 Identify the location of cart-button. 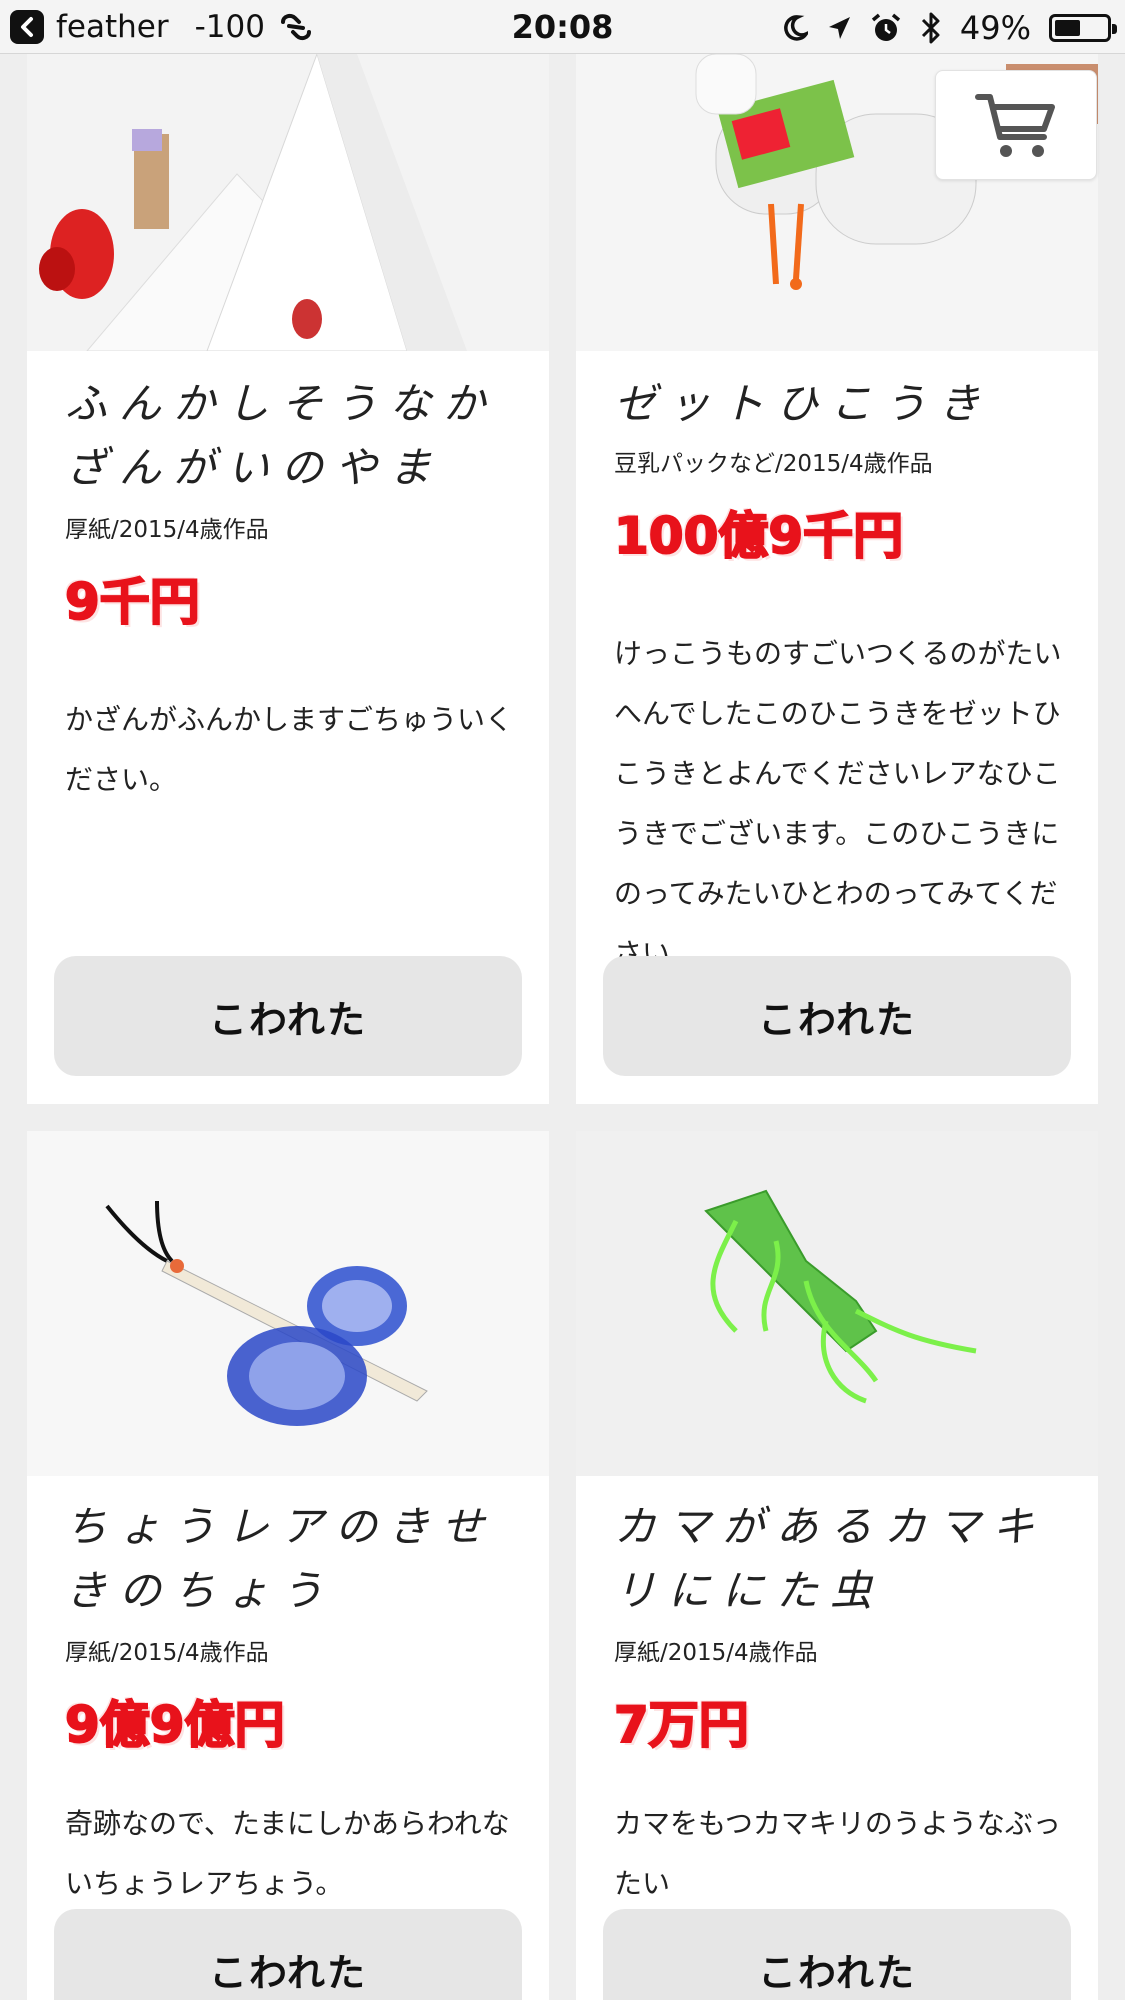
(1016, 125).